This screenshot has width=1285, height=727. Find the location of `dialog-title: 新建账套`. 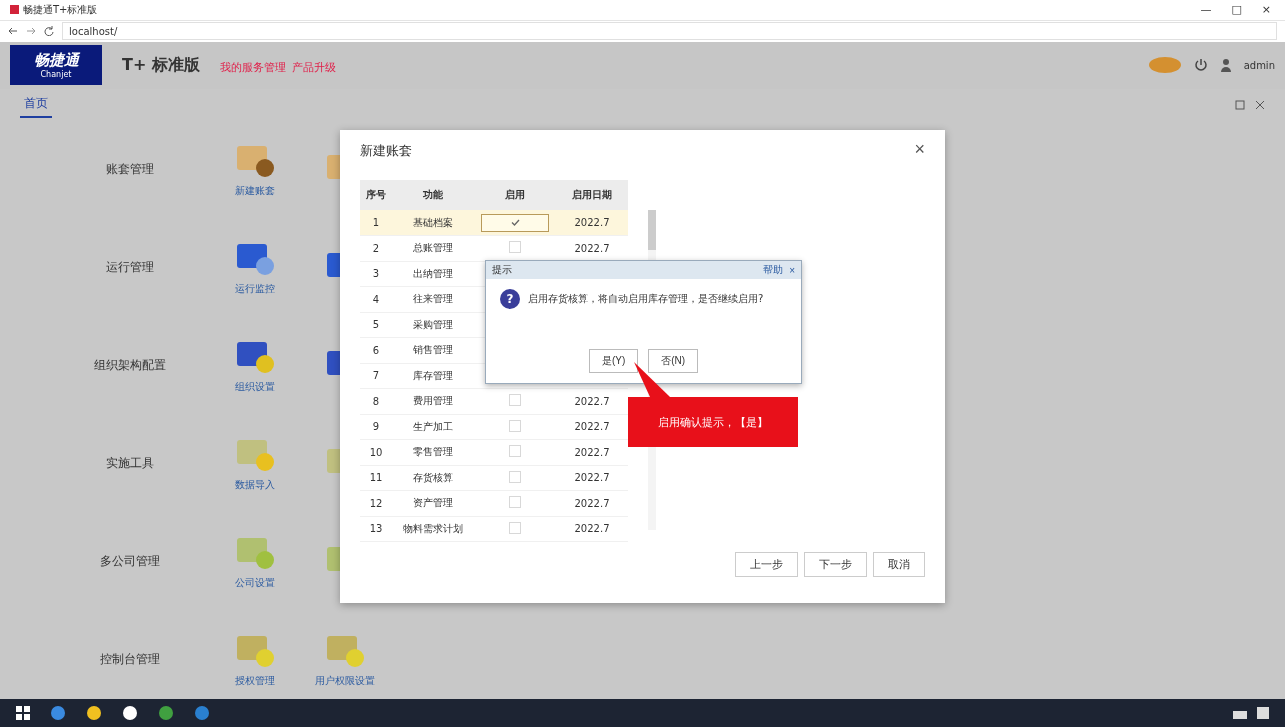

dialog-title: 新建账套 is located at coordinates (386, 151).